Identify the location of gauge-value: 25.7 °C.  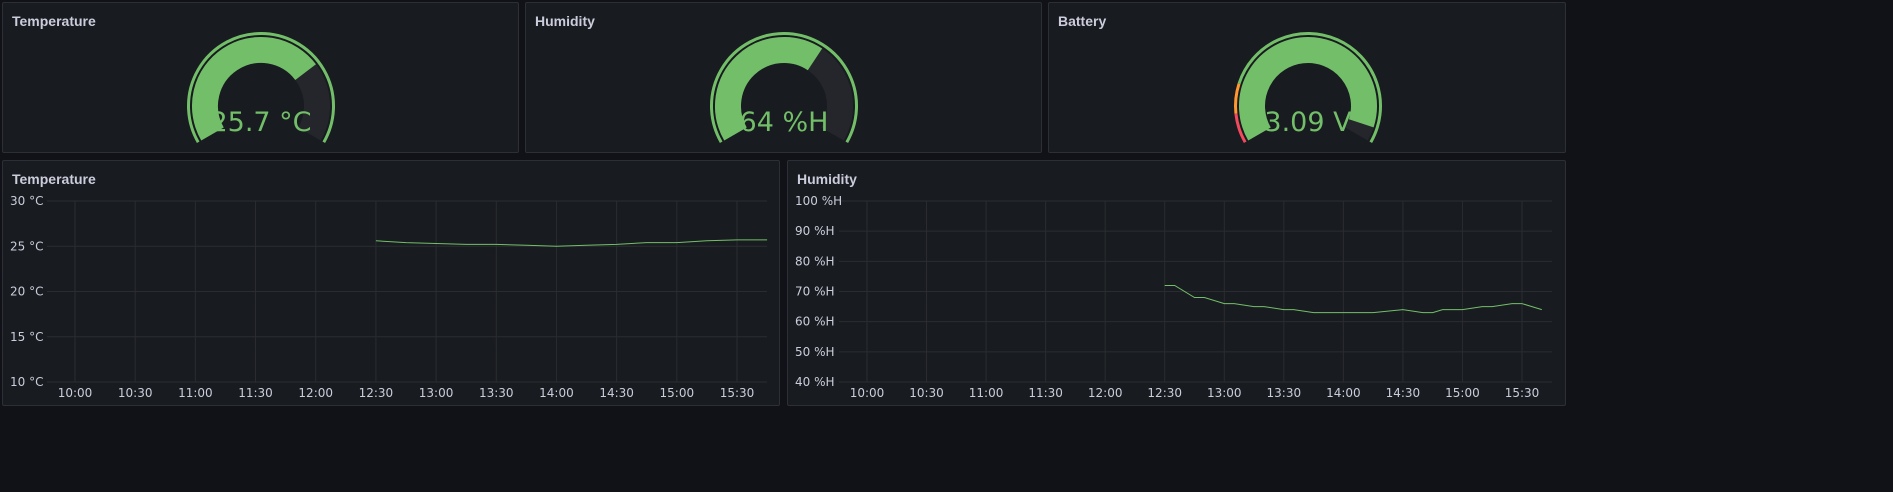
(260, 122).